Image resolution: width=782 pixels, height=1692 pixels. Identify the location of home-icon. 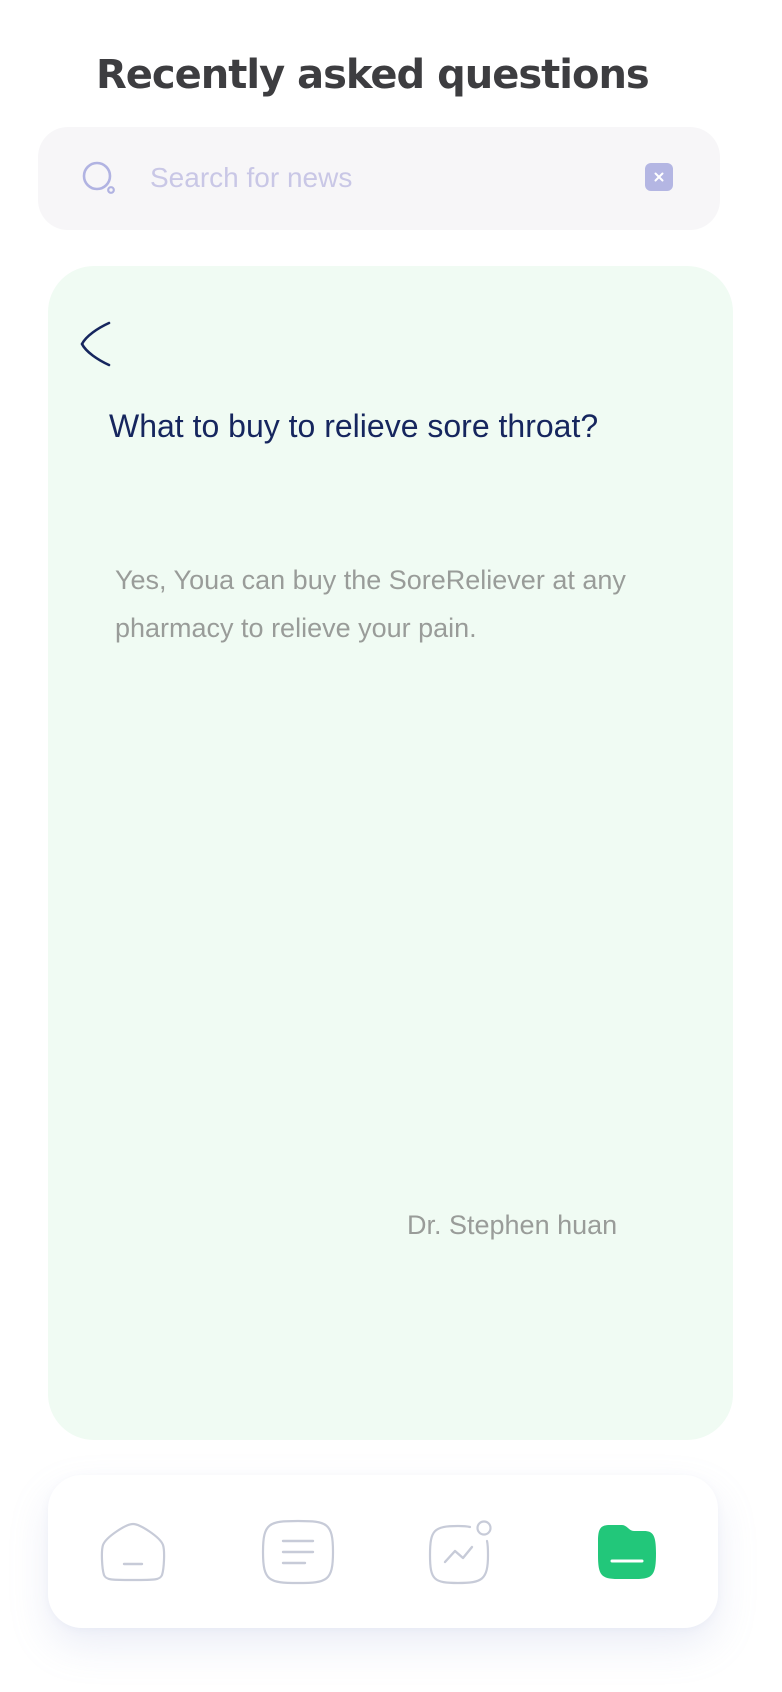
(133, 1551).